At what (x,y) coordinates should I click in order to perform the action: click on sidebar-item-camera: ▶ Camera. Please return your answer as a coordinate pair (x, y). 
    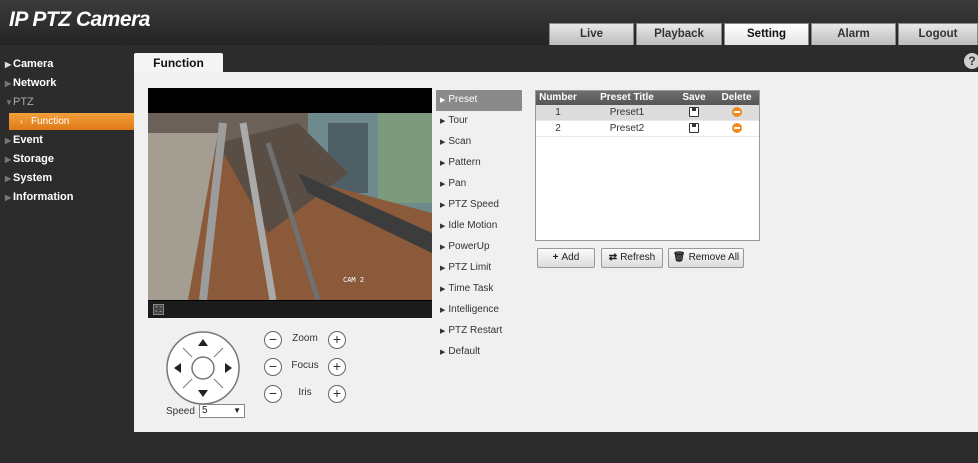
    Looking at the image, I should click on (67, 64).